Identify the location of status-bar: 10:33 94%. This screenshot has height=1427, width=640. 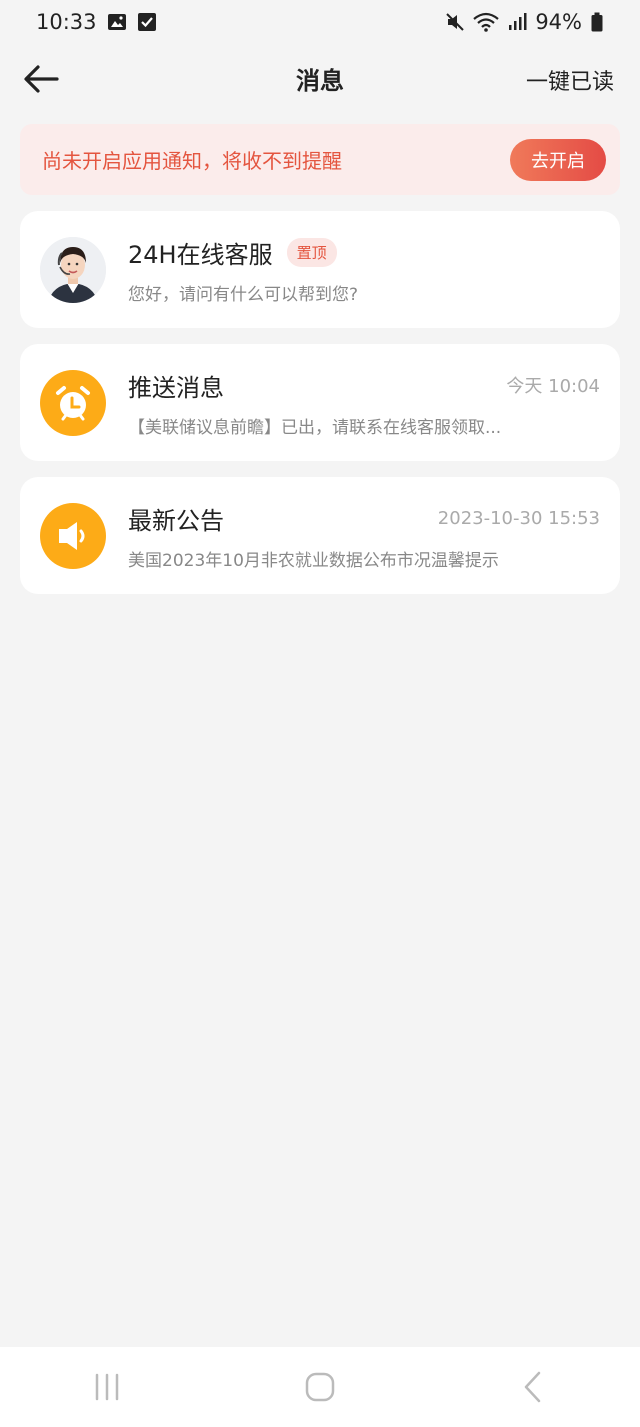
(320, 22).